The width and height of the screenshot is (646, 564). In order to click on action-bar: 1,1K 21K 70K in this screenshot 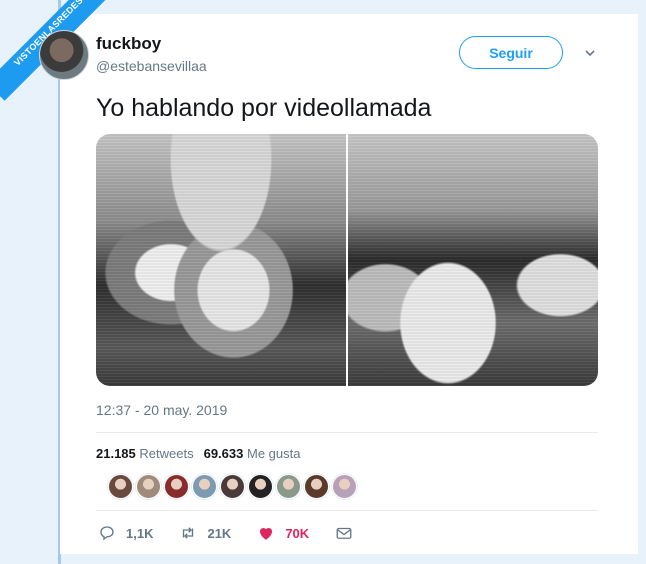, I will do `click(238, 533)`.